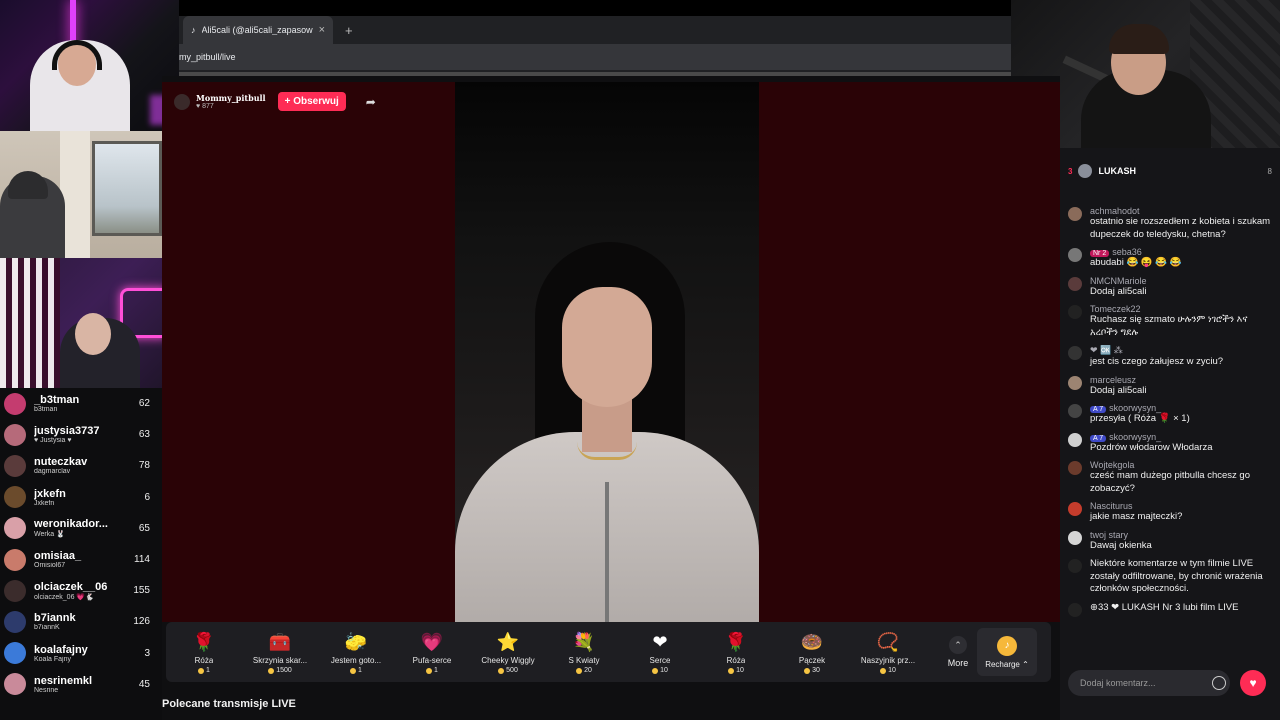 The width and height of the screenshot is (1280, 720). Describe the element at coordinates (50, 493) in the screenshot. I see `viewer-name: jxkefn` at that location.